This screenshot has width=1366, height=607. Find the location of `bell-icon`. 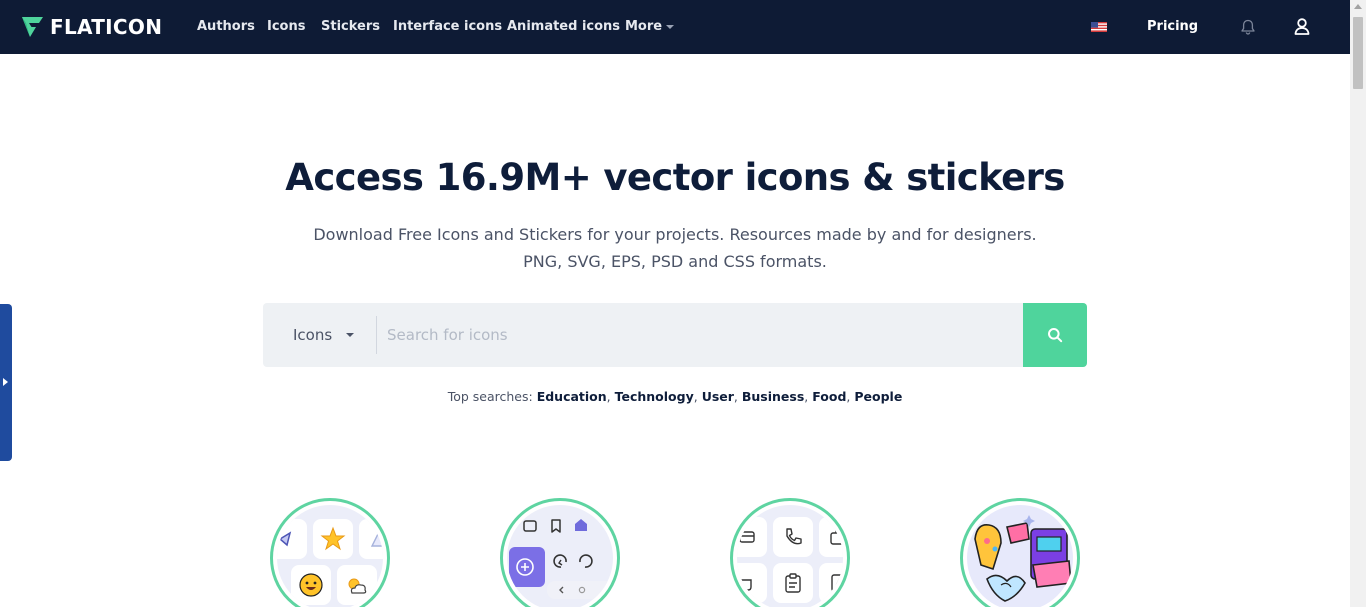

bell-icon is located at coordinates (1248, 27).